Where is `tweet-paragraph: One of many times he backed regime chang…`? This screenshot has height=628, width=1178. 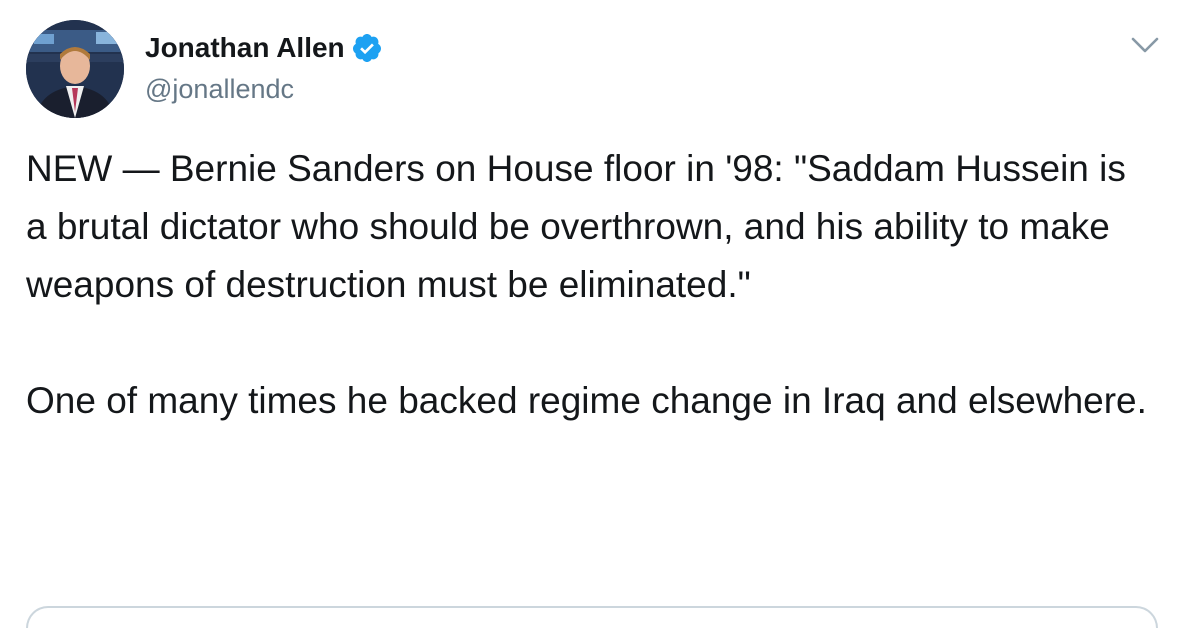
tweet-paragraph: One of many times he backed regime chang… is located at coordinates (586, 400).